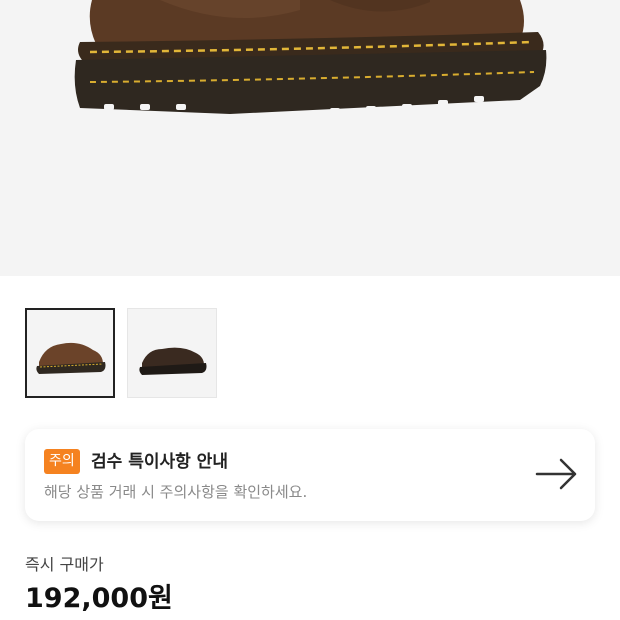 Image resolution: width=620 pixels, height=620 pixels. What do you see at coordinates (159, 462) in the screenshot?
I see `notice-title: 검수 특이사항 안내` at bounding box center [159, 462].